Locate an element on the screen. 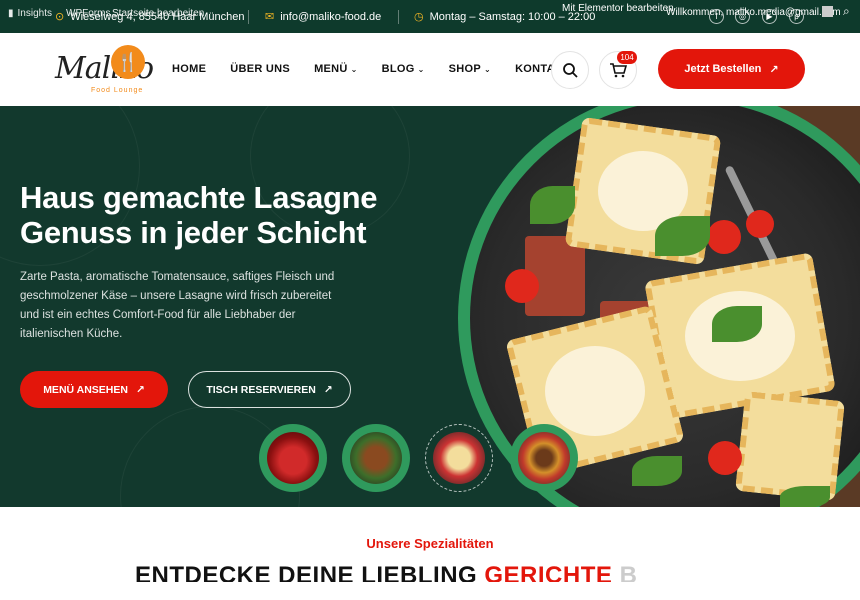  specials-label: Unsere Spezialitäten is located at coordinates (430, 543).